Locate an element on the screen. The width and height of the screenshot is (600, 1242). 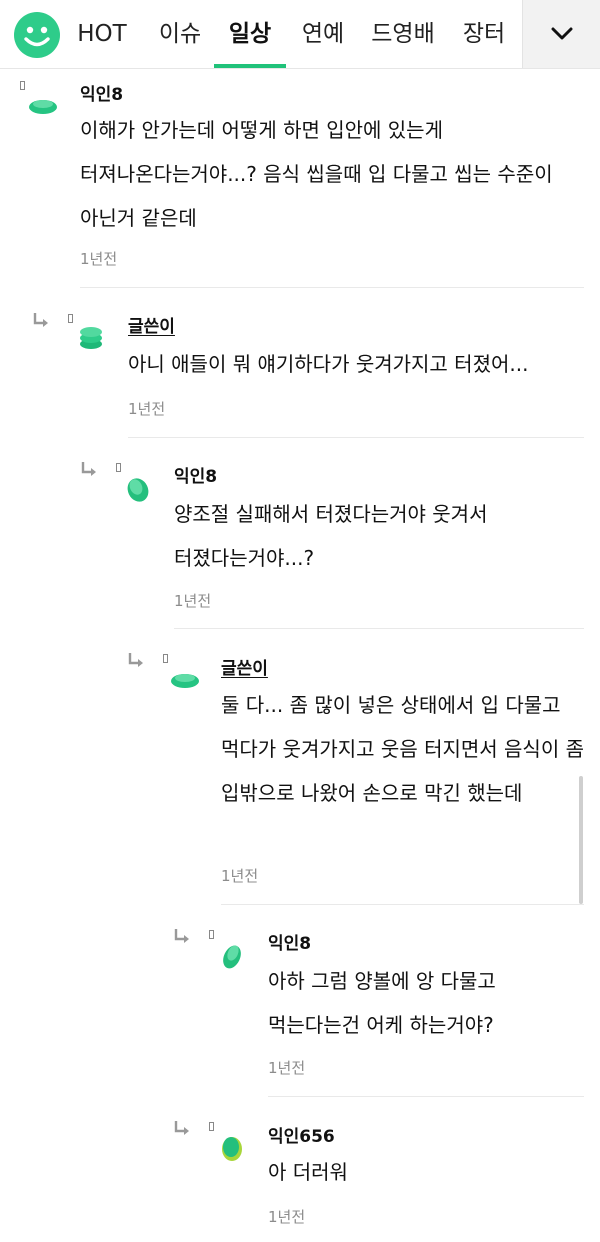
more-tabs-button is located at coordinates (561, 34).